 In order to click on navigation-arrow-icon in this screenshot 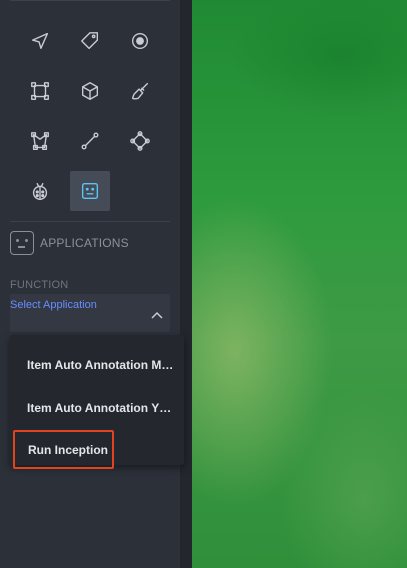, I will do `click(40, 41)`.